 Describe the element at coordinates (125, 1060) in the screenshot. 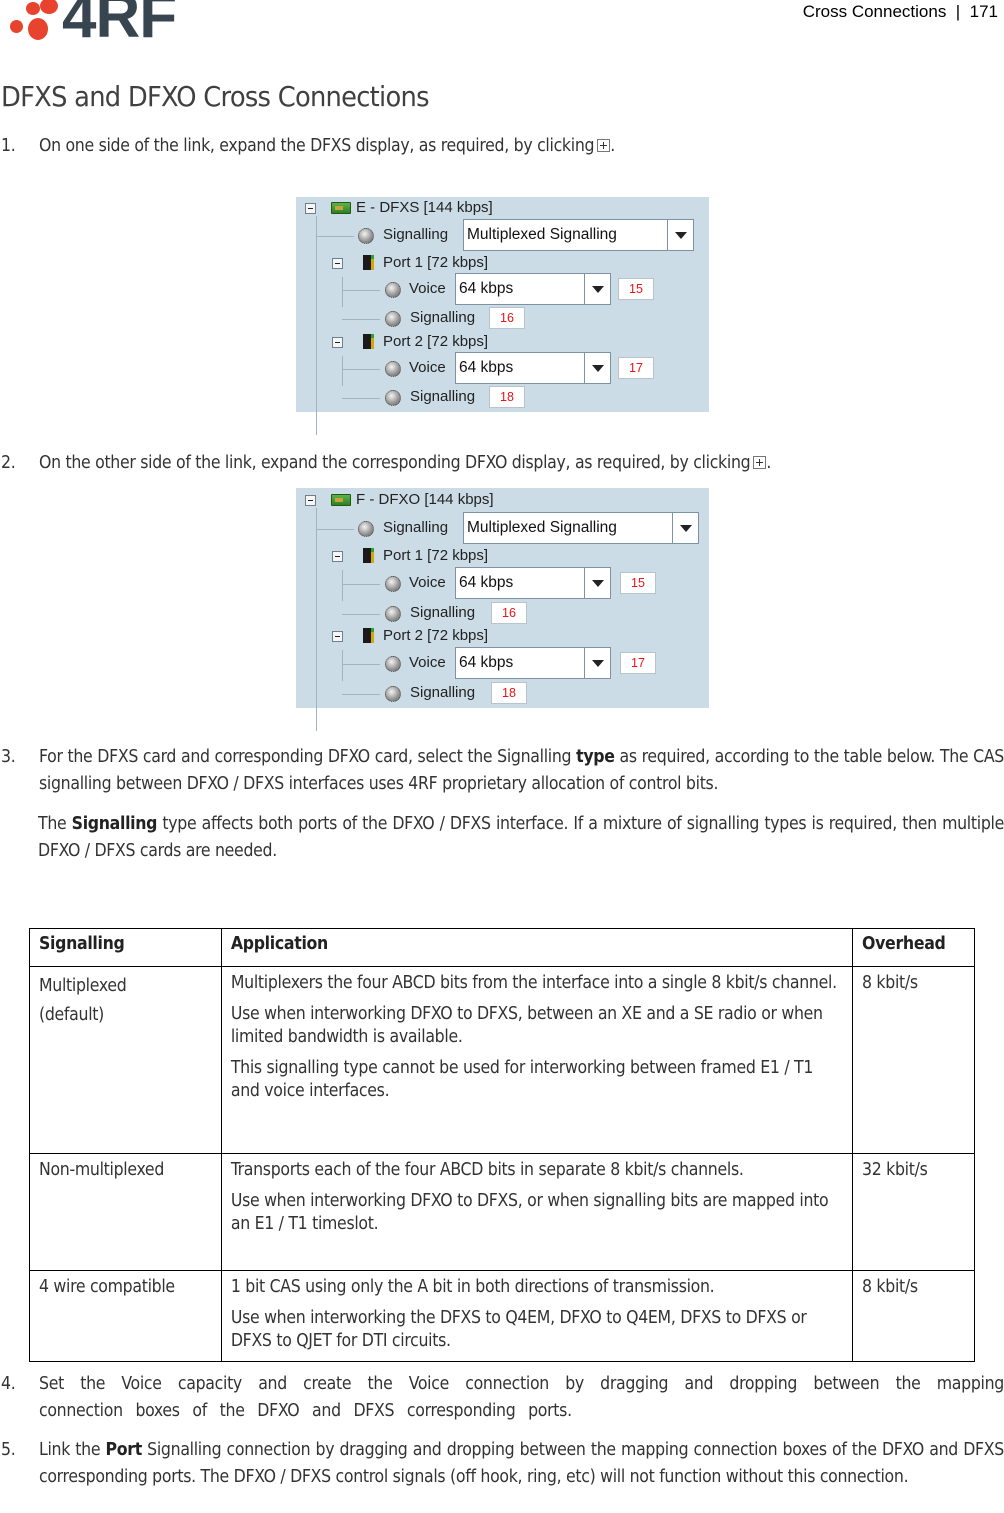

I see `cell-signalling: Multiplexed (default)` at that location.